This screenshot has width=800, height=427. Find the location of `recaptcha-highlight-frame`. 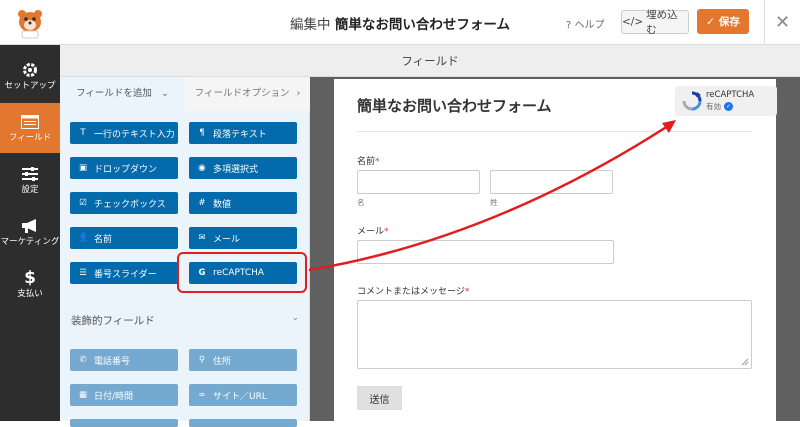

recaptcha-highlight-frame is located at coordinates (242, 272).